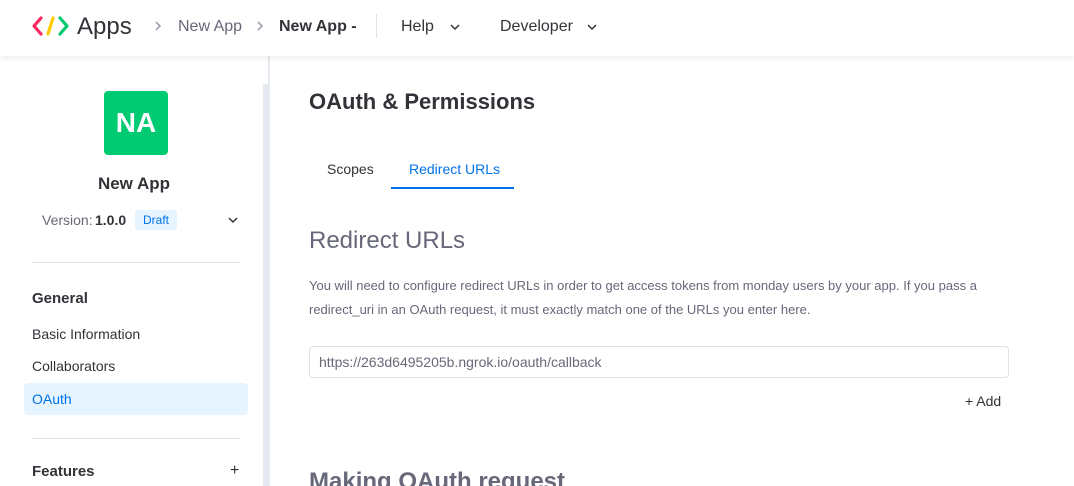 The height and width of the screenshot is (486, 1074). I want to click on app-name: New App, so click(134, 183).